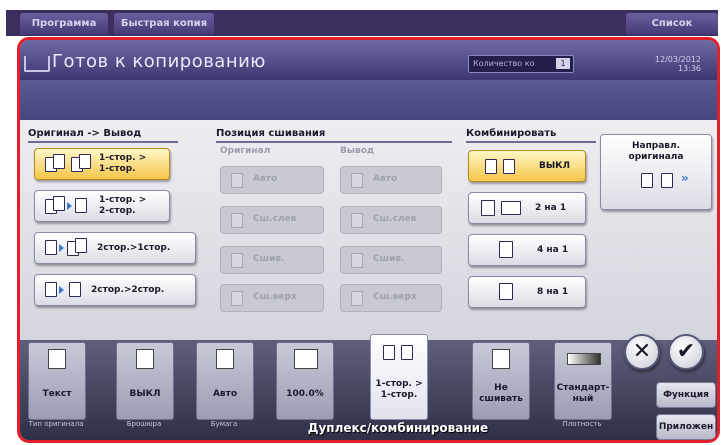 Image resolution: width=723 pixels, height=445 pixels. Describe the element at coordinates (305, 394) in the screenshot. I see `tile-label: 100.0%` at that location.